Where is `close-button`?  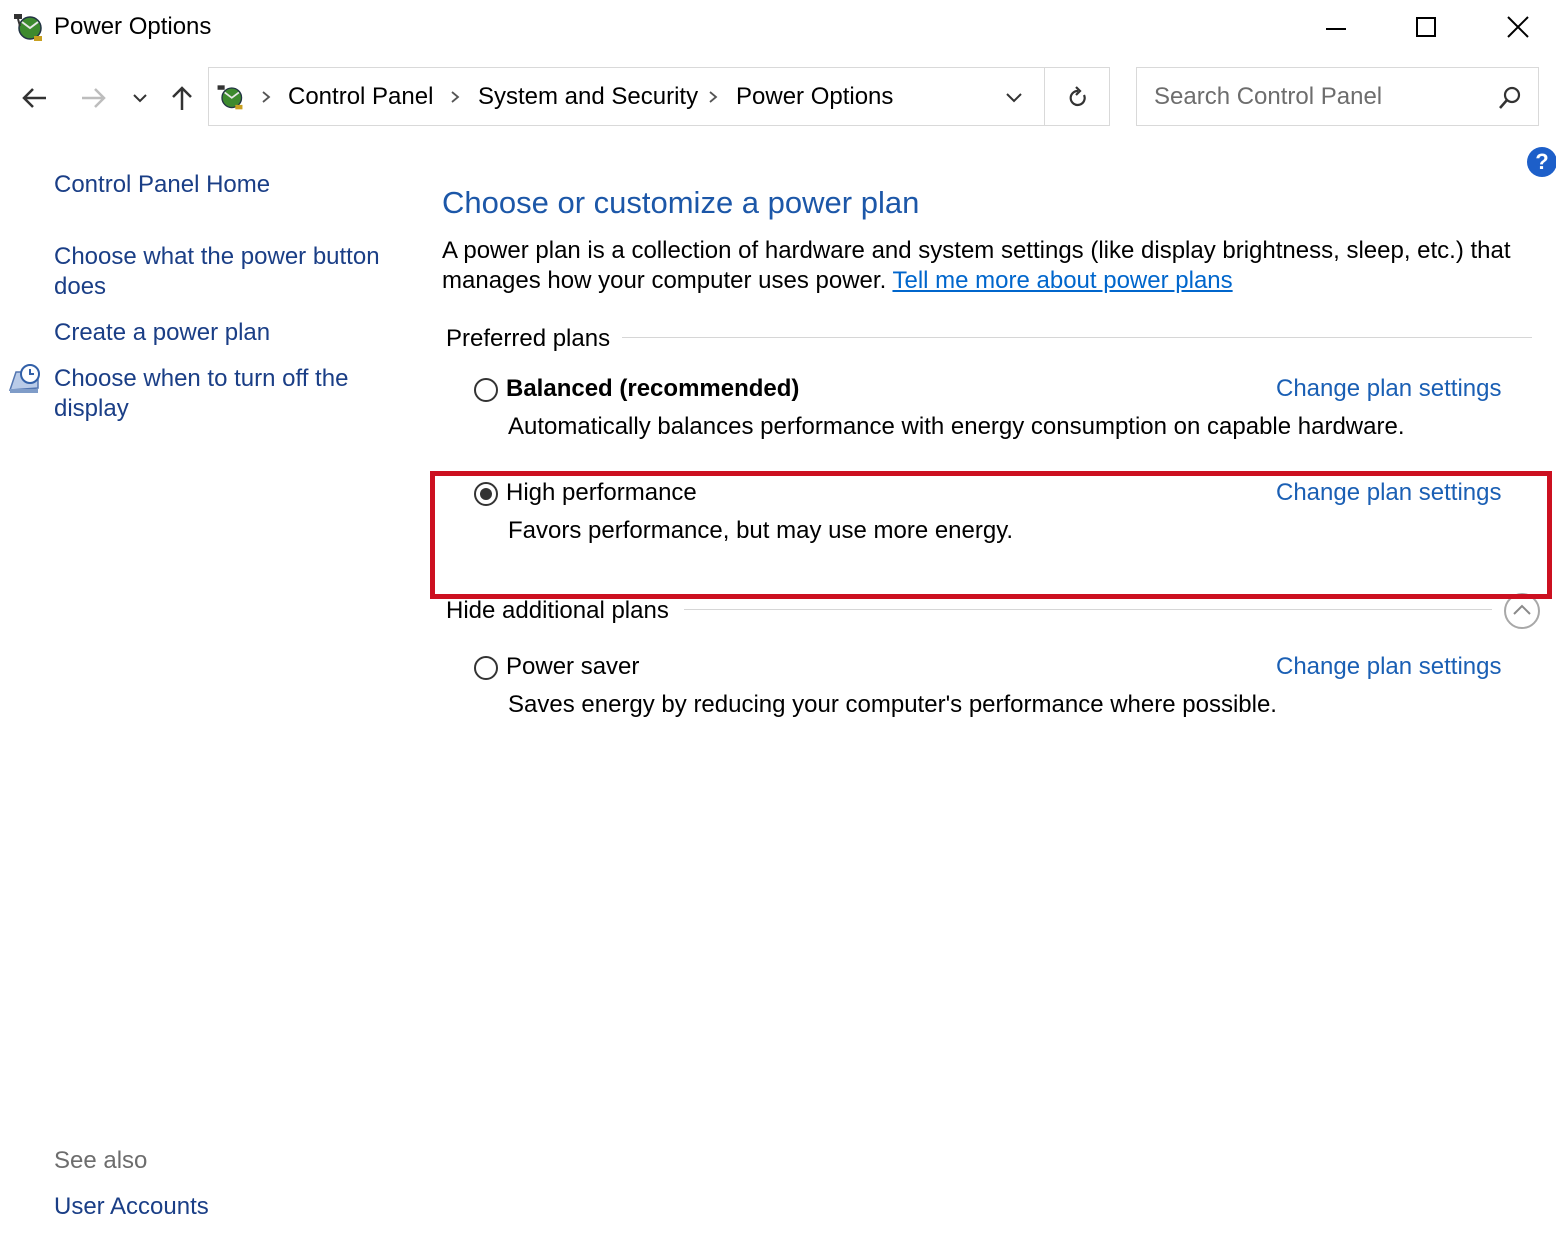
close-button is located at coordinates (1514, 27).